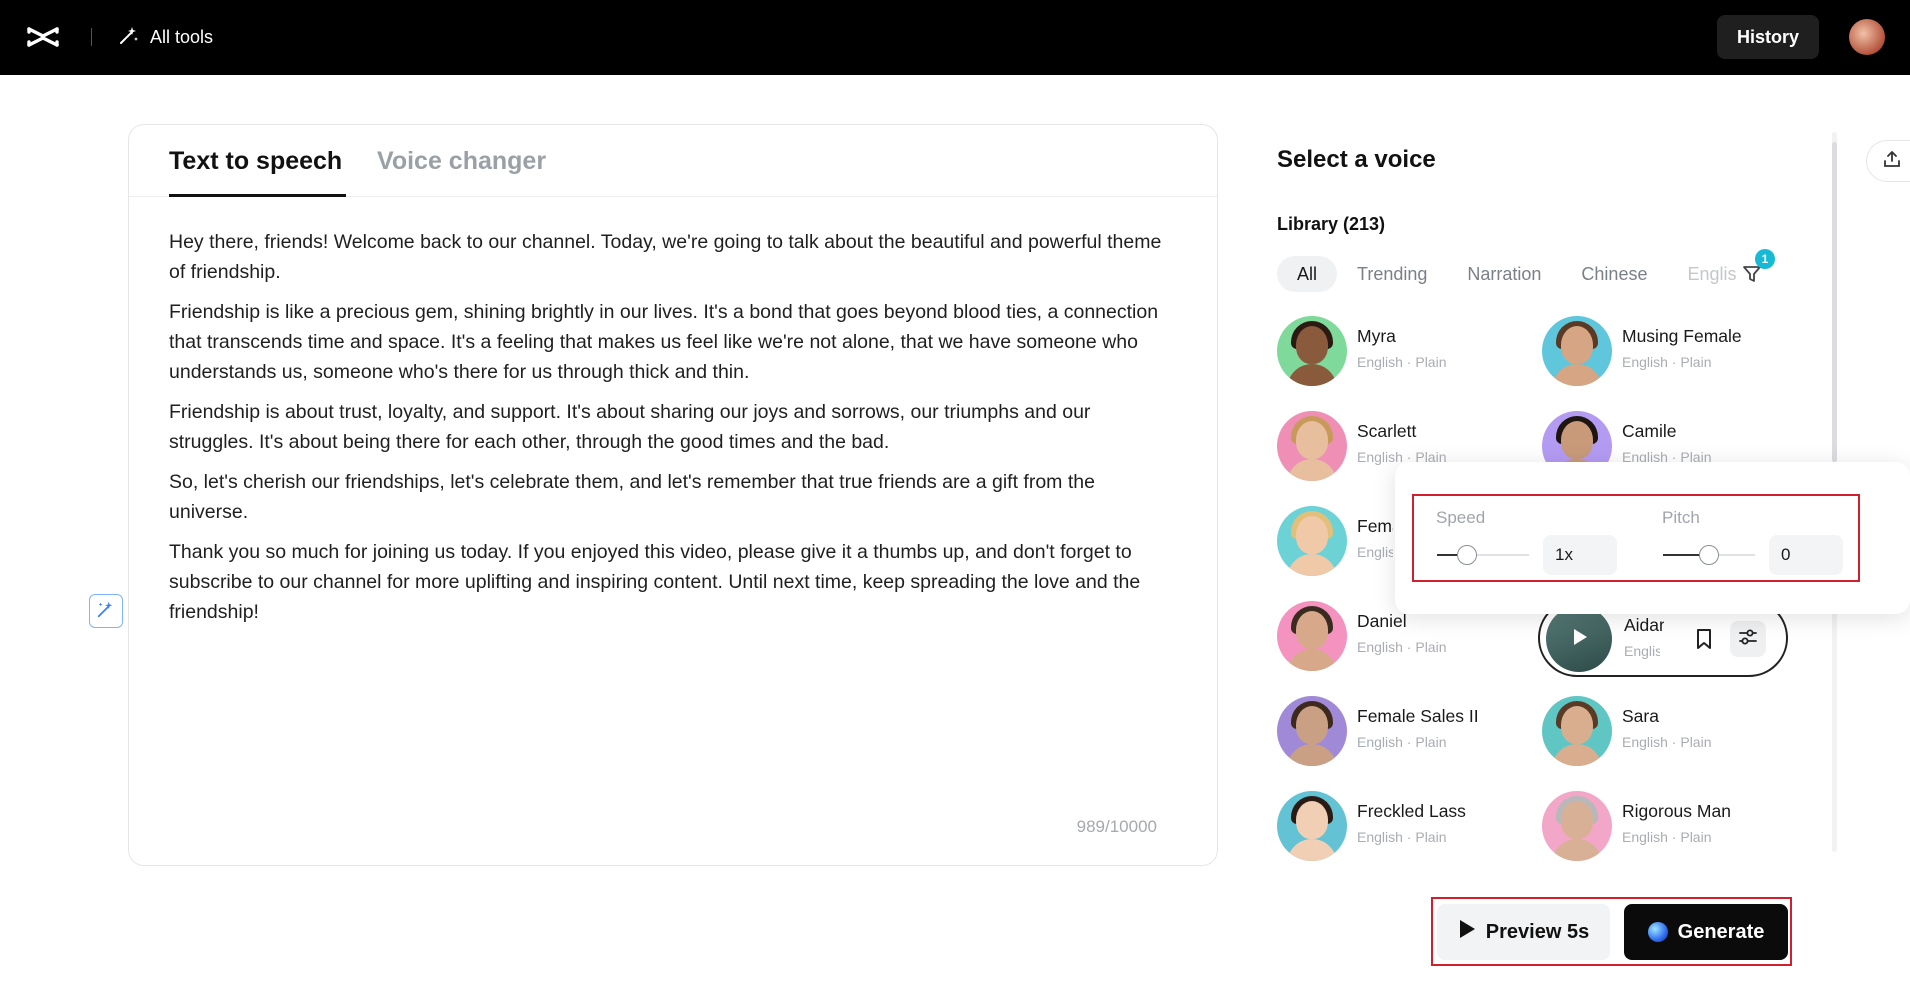 This screenshot has height=1000, width=1910. What do you see at coordinates (1418, 716) in the screenshot?
I see `voice-name: Female Sales II` at bounding box center [1418, 716].